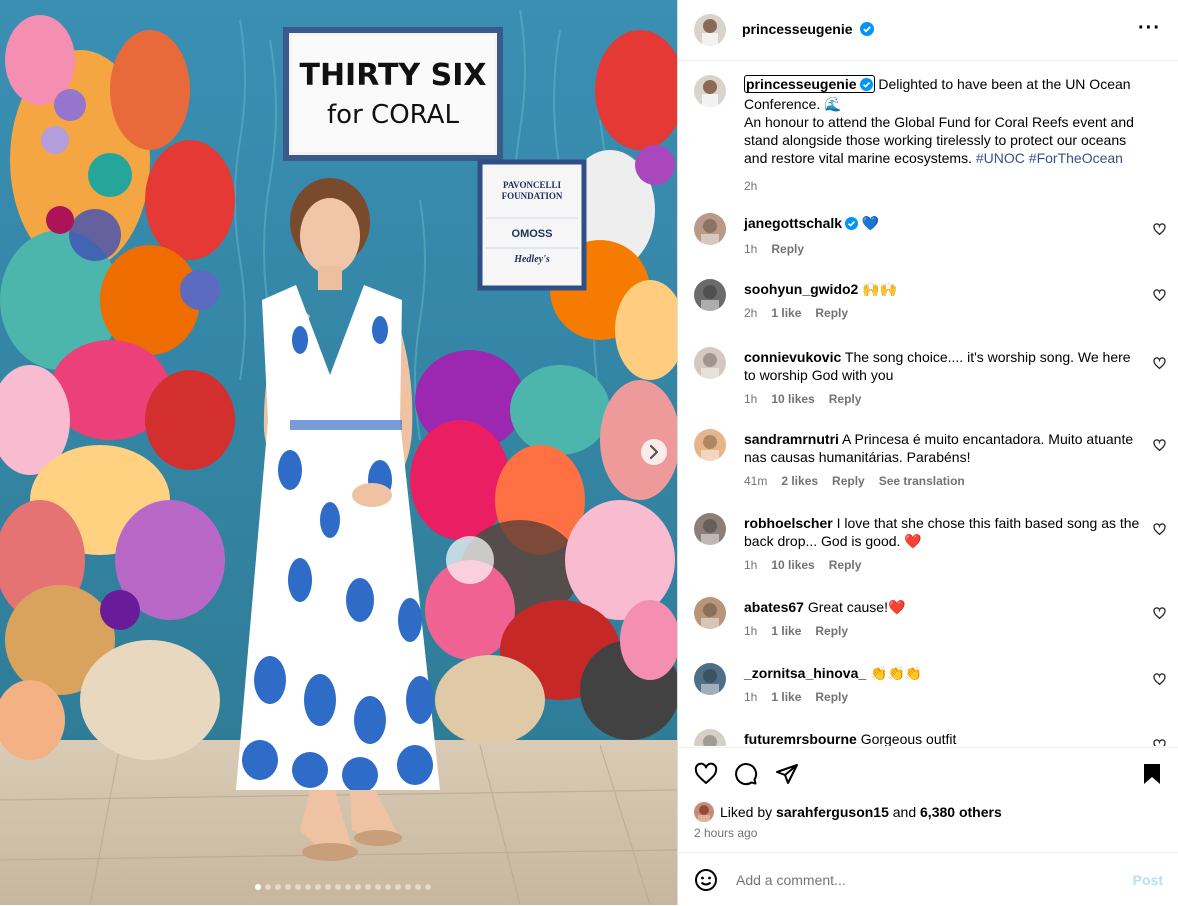 The image size is (1178, 906). What do you see at coordinates (1000, 158) in the screenshot?
I see `hashtag-unoc: #UNOC` at bounding box center [1000, 158].